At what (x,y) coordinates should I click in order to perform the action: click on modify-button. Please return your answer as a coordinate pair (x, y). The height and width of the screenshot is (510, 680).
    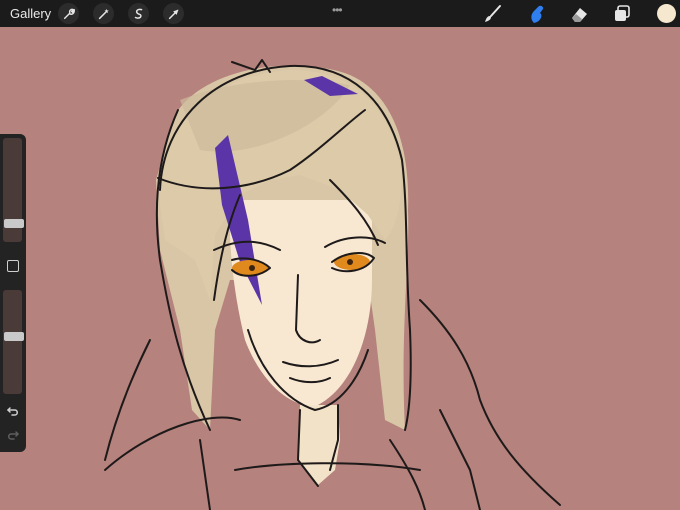
    Looking at the image, I should click on (13, 266).